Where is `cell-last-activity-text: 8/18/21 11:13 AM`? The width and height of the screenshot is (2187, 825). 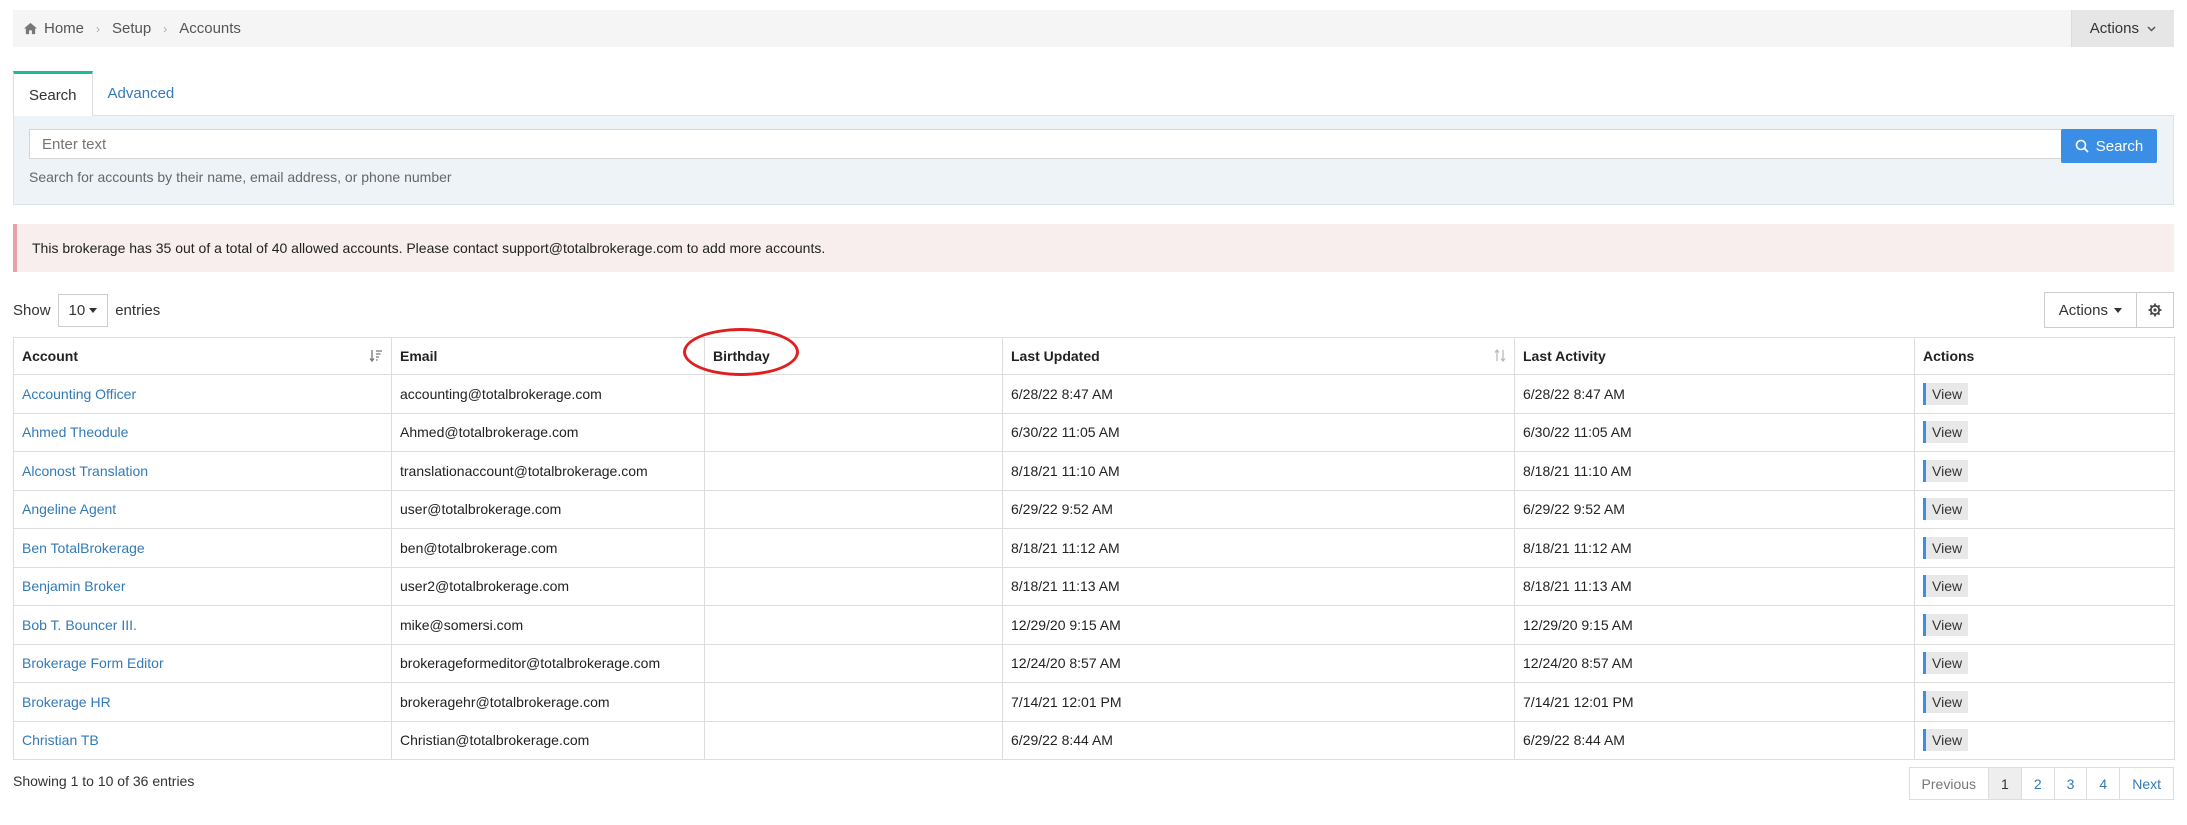 cell-last-activity-text: 8/18/21 11:13 AM is located at coordinates (1577, 586).